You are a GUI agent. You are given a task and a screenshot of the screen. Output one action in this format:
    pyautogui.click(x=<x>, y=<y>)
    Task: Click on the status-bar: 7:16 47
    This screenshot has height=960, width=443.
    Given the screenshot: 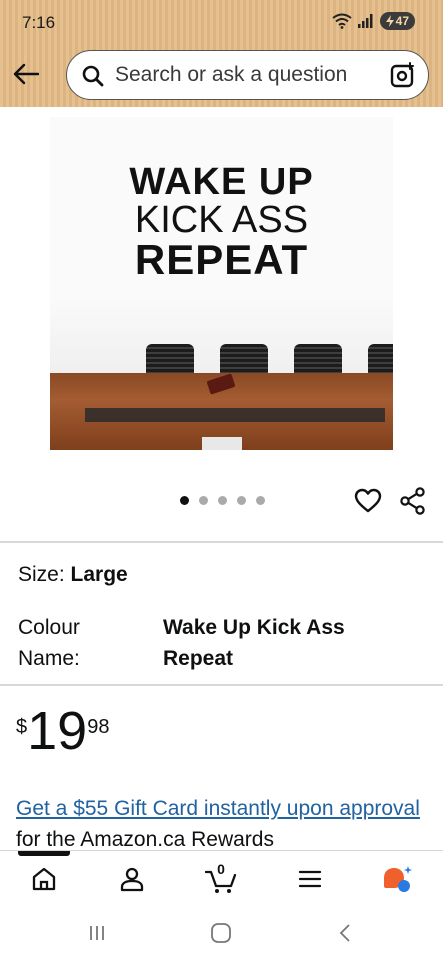 What is the action you would take?
    pyautogui.click(x=221, y=22)
    